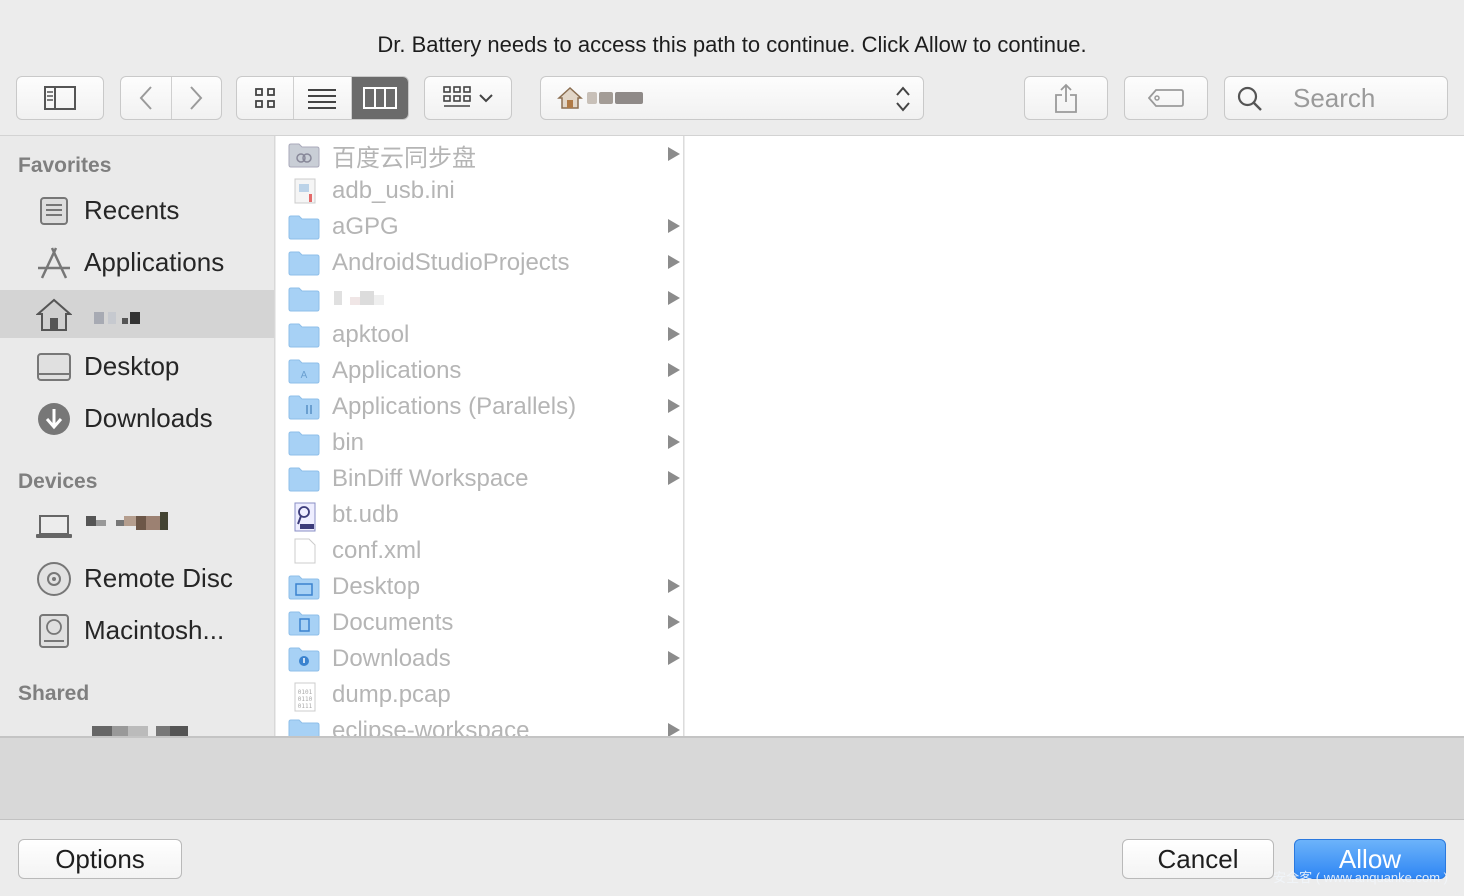 This screenshot has width=1464, height=896. I want to click on sidebar-item-label: Desktop, so click(132, 365).